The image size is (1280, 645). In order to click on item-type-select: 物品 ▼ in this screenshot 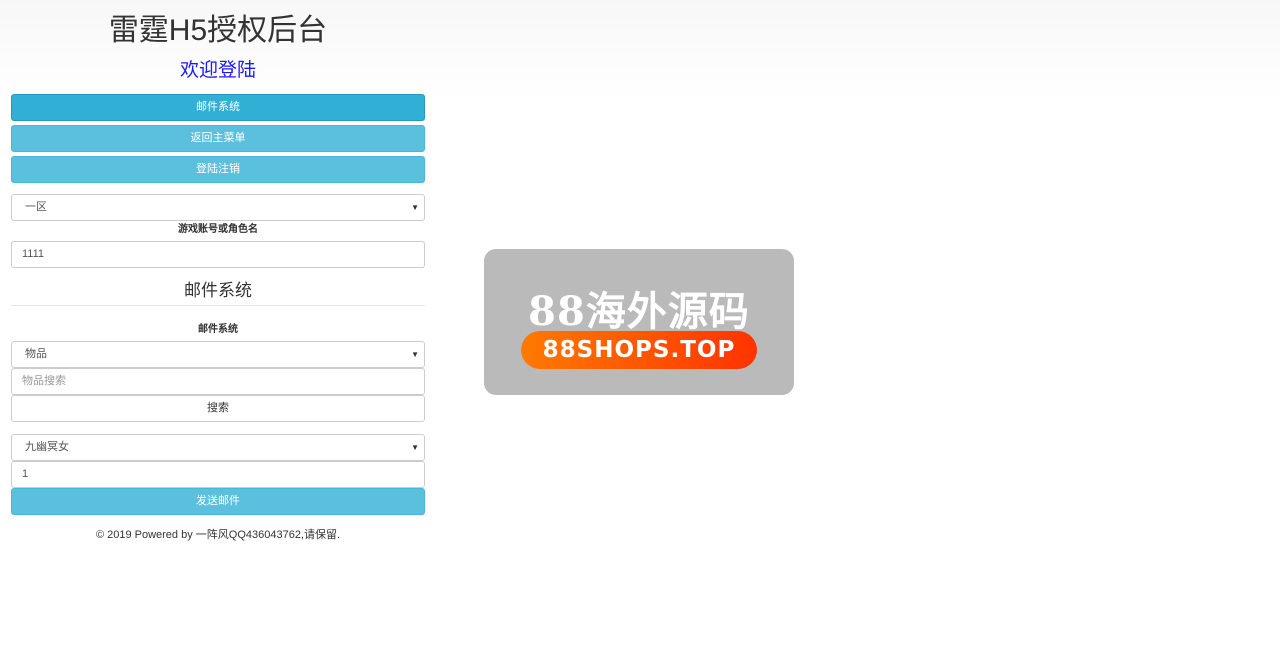, I will do `click(218, 354)`.